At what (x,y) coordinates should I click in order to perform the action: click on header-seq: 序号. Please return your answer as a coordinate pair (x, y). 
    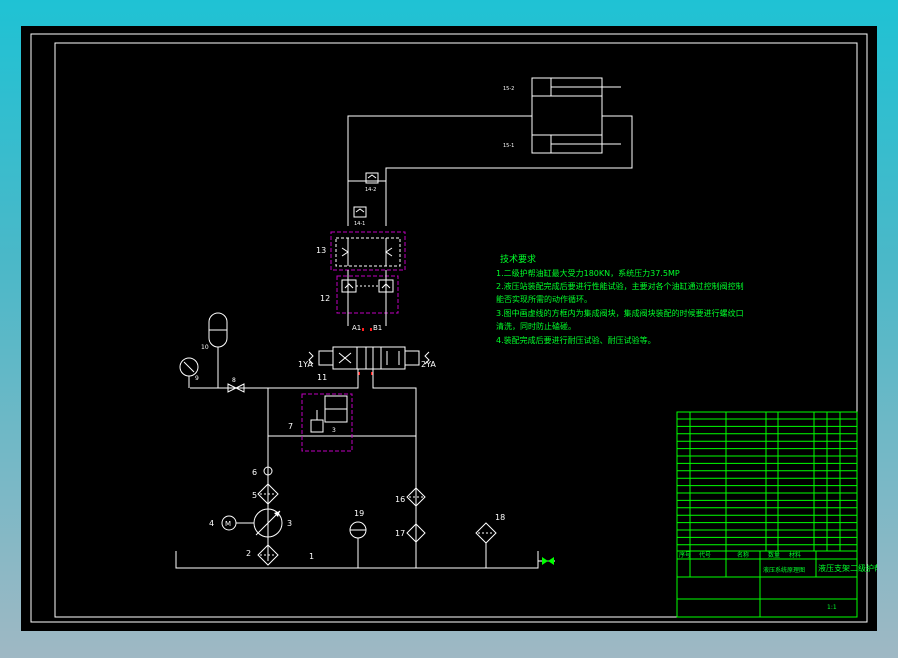
    Looking at the image, I should click on (685, 555).